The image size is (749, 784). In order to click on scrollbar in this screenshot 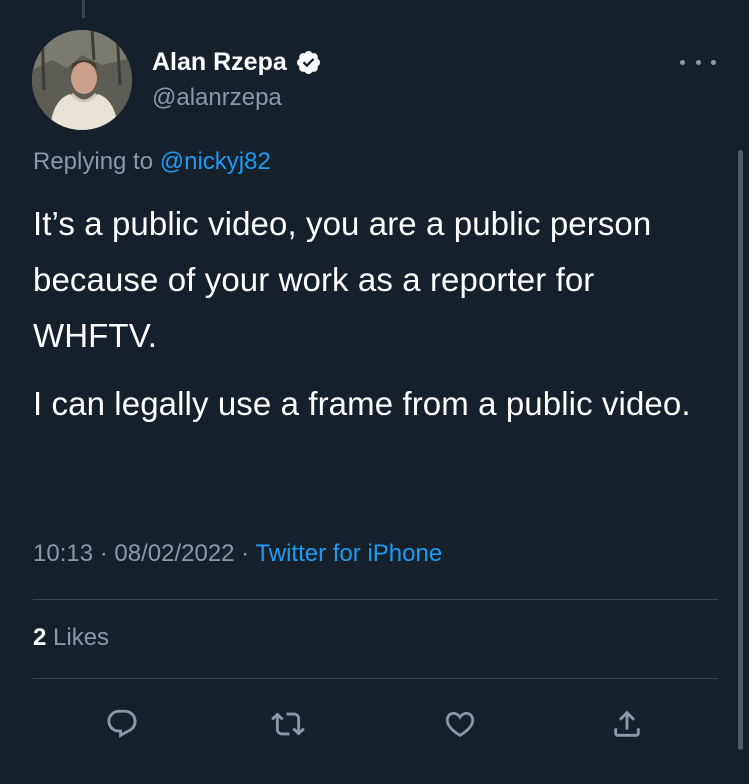, I will do `click(740, 450)`.